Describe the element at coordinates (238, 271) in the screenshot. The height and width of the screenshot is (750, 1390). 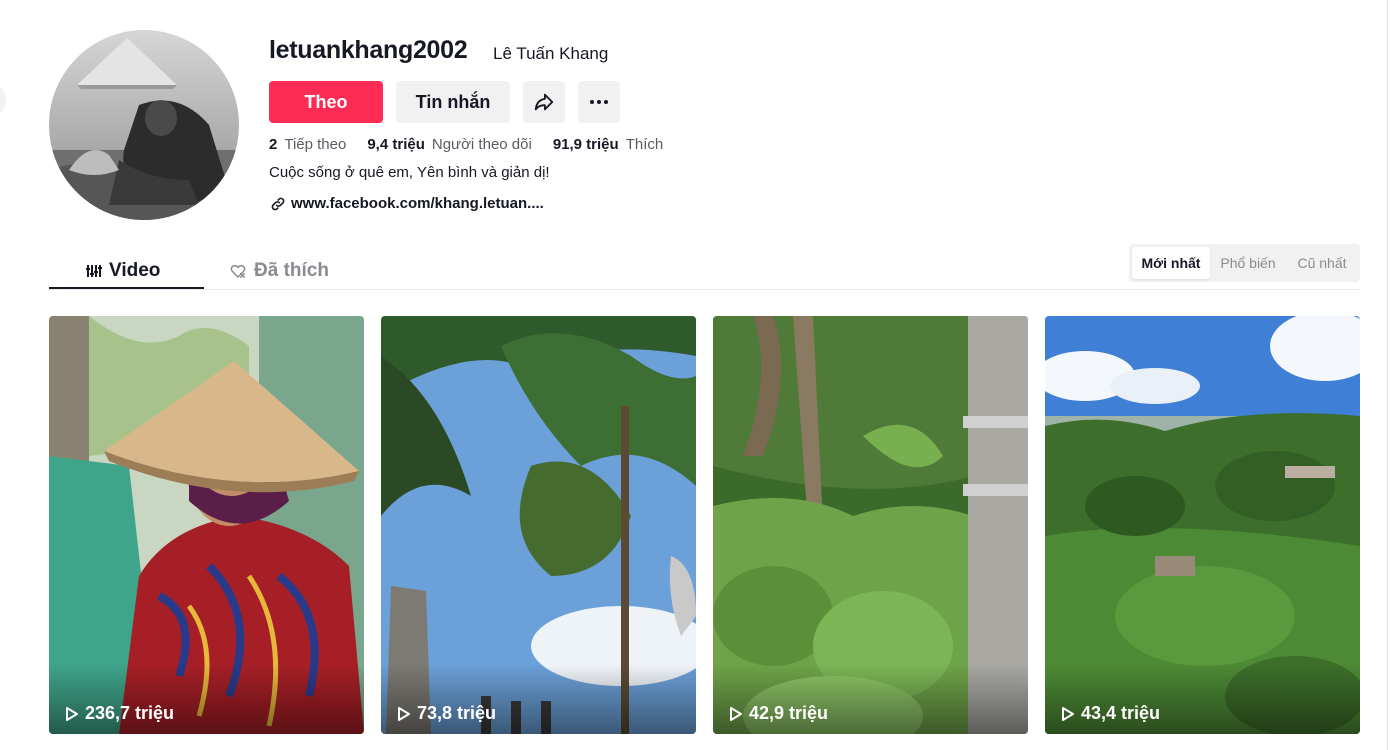
I see `liked-heart-icon` at that location.